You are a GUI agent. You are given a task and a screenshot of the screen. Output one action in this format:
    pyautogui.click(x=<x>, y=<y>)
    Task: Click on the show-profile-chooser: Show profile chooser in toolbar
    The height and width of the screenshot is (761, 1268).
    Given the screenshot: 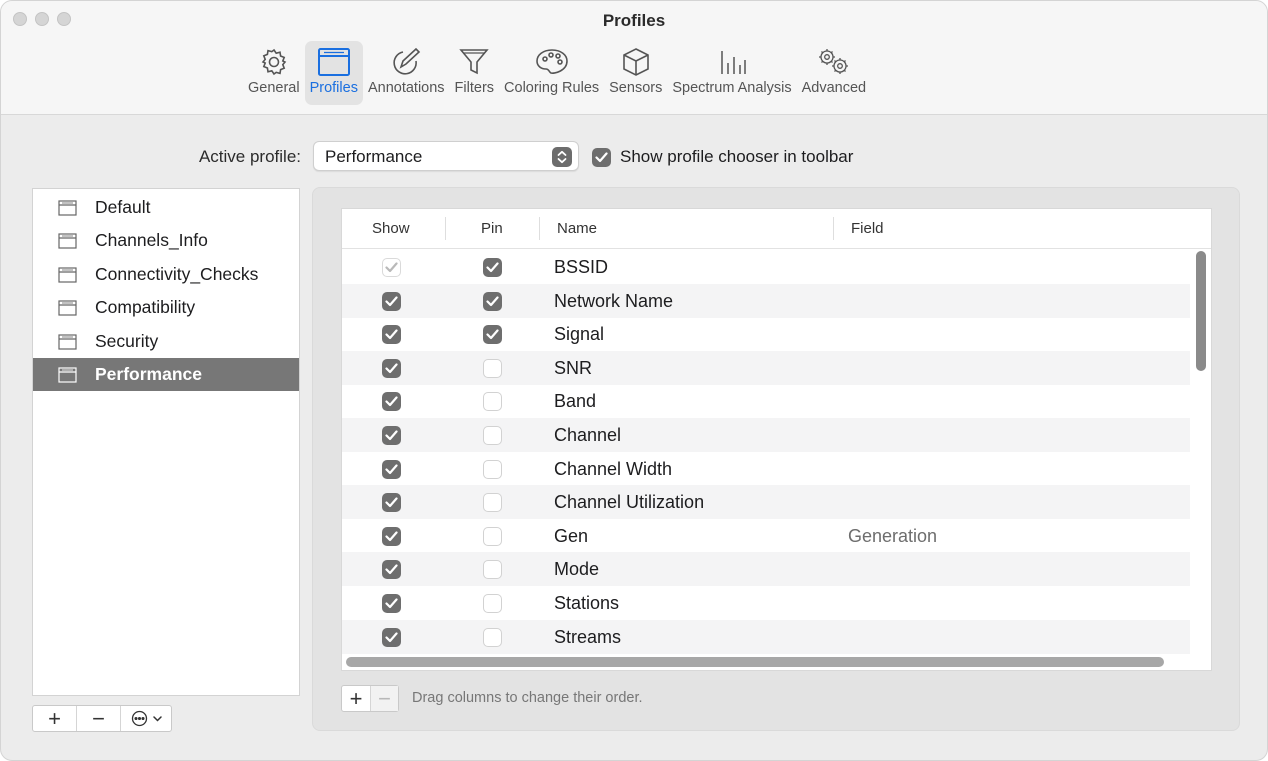 What is the action you would take?
    pyautogui.click(x=722, y=157)
    